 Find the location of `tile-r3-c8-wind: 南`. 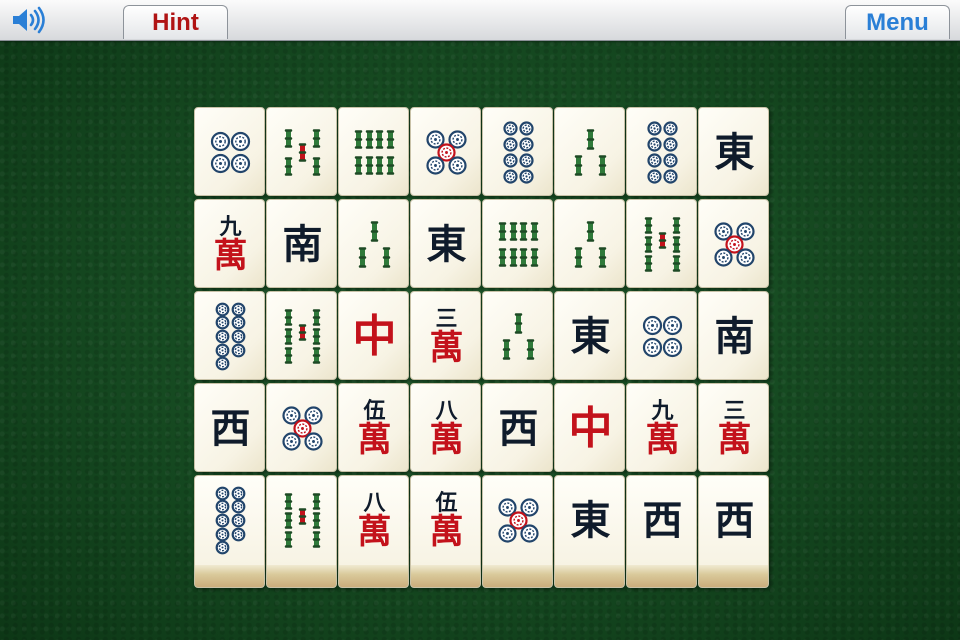

tile-r3-c8-wind: 南 is located at coordinates (733, 335).